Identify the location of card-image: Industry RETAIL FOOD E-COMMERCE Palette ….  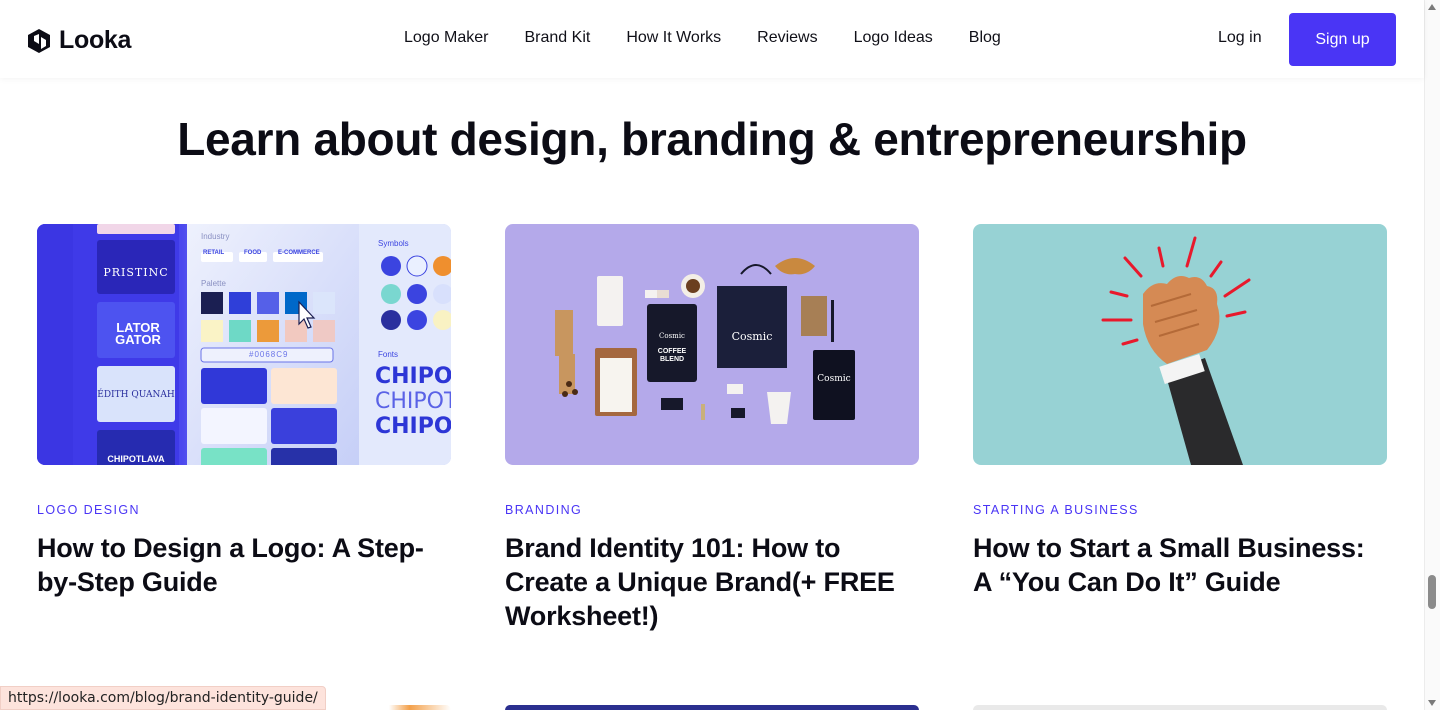
(244, 344).